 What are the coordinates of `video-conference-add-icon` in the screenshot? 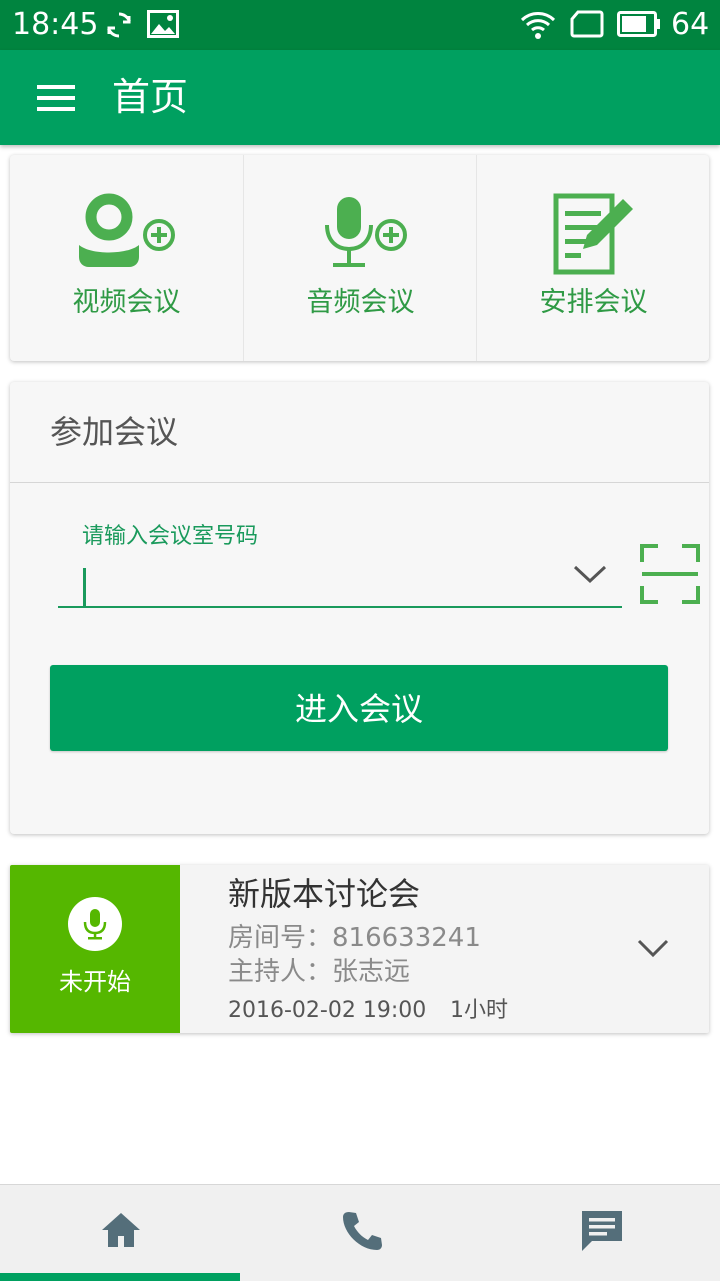 It's located at (127, 230).